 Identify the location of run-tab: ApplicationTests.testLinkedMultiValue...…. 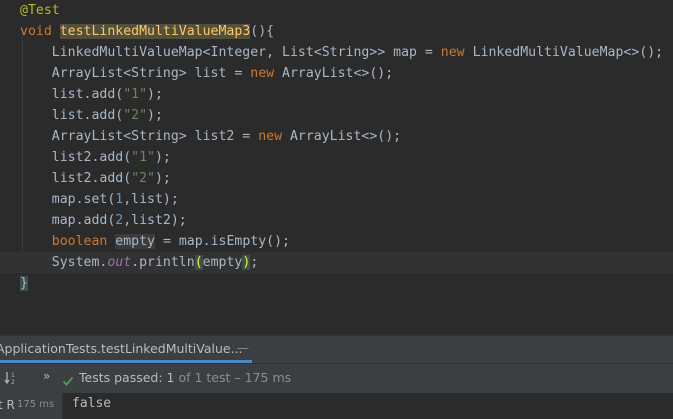
(126, 349).